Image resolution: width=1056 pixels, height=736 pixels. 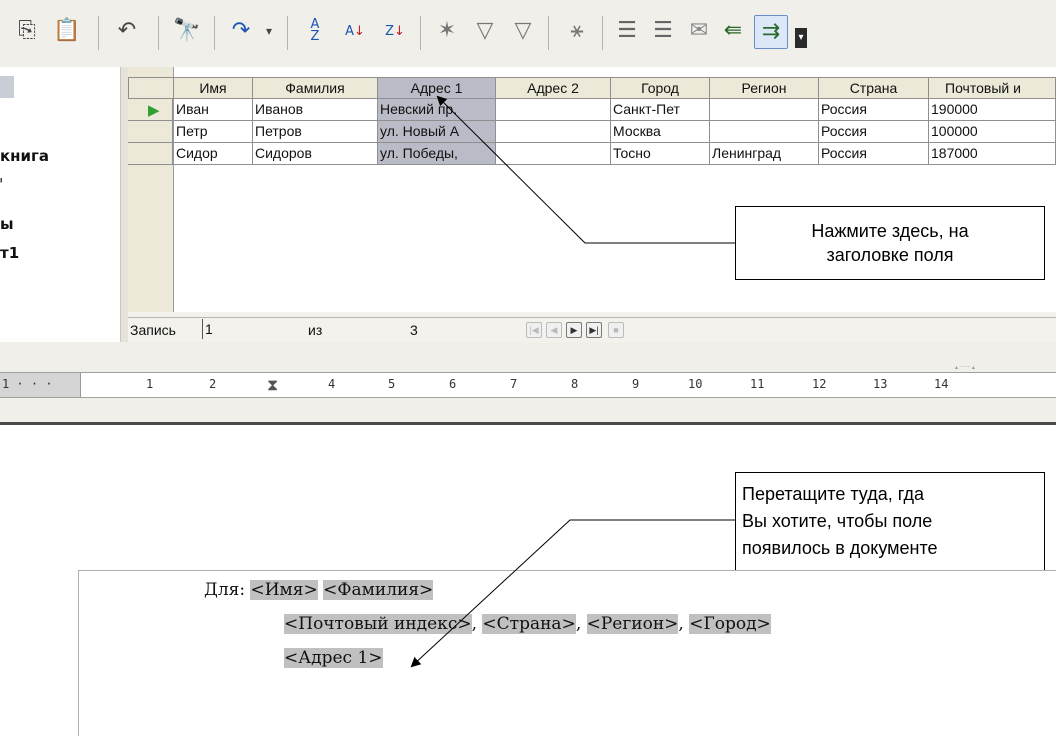 I want to click on merge-field-postal-code: <Почтовый индекс>, so click(x=378, y=624).